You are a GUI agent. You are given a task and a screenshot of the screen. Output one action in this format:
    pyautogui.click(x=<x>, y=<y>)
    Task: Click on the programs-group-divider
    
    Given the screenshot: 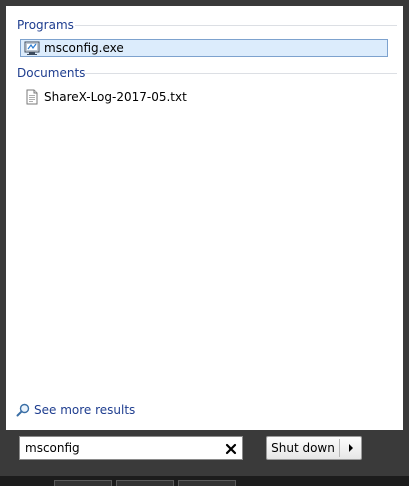 What is the action you would take?
    pyautogui.click(x=236, y=25)
    